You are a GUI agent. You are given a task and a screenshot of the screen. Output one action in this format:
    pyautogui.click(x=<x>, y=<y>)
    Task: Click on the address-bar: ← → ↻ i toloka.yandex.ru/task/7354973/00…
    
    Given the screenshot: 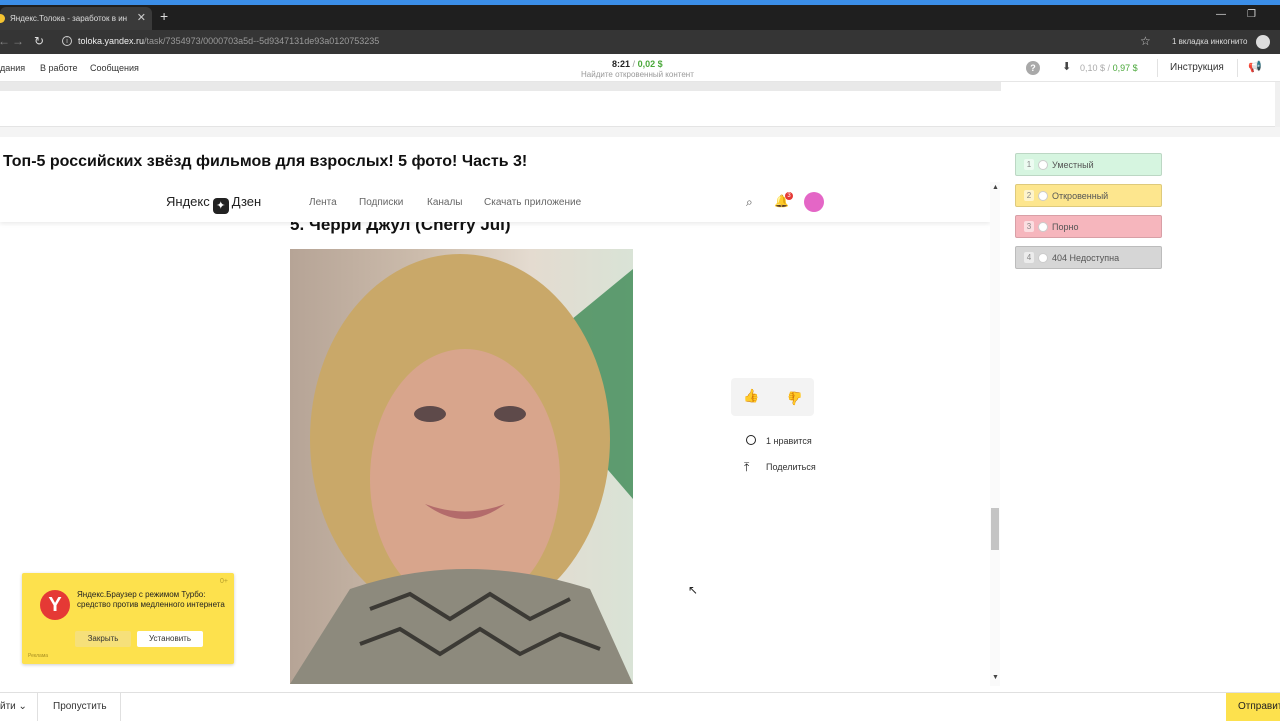 What is the action you would take?
    pyautogui.click(x=640, y=42)
    